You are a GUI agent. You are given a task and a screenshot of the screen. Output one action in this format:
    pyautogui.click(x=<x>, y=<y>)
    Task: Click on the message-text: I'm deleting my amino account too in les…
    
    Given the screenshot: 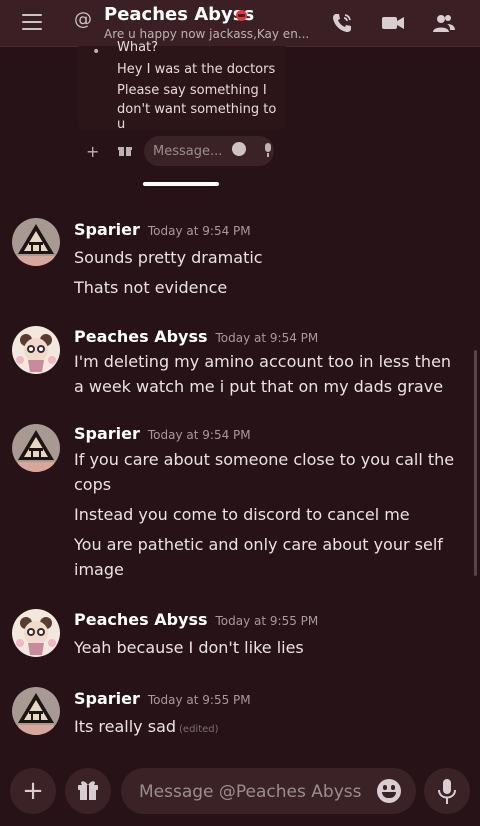 What is the action you would take?
    pyautogui.click(x=266, y=374)
    